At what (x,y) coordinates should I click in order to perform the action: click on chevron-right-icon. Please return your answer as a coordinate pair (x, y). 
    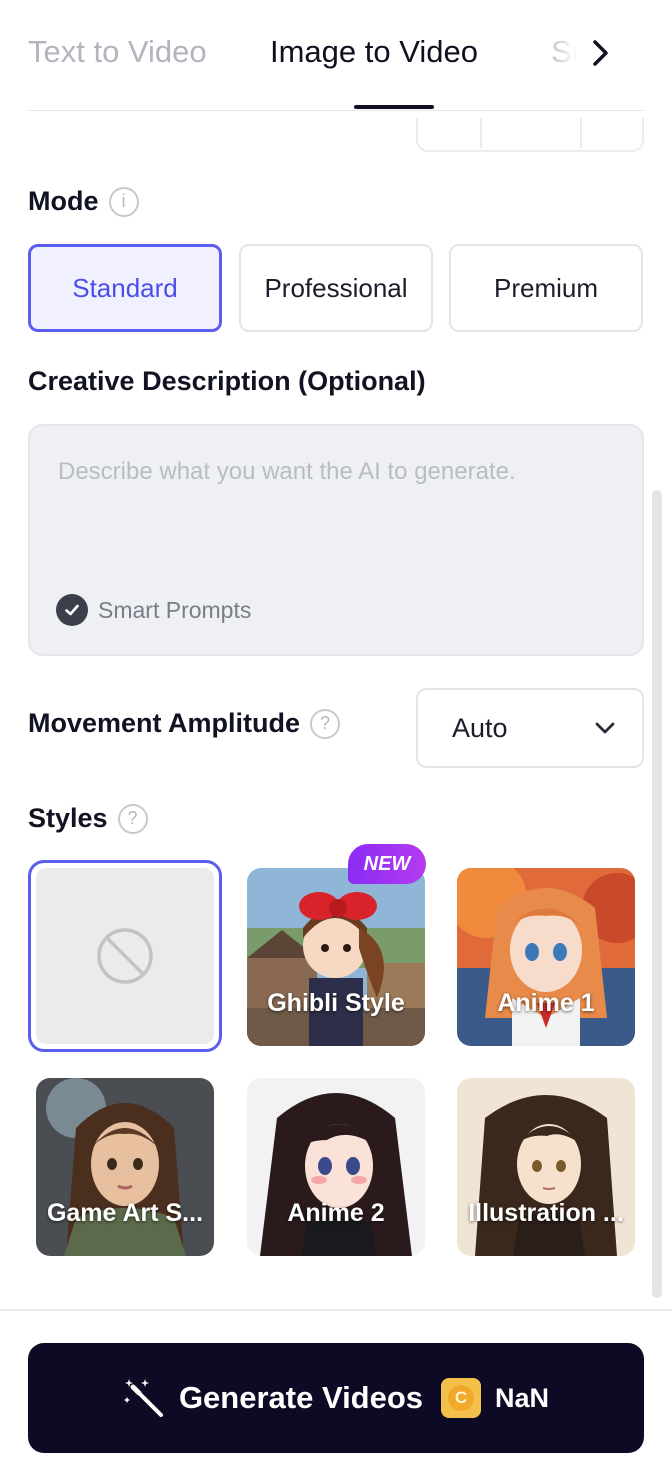
    Looking at the image, I should click on (600, 53).